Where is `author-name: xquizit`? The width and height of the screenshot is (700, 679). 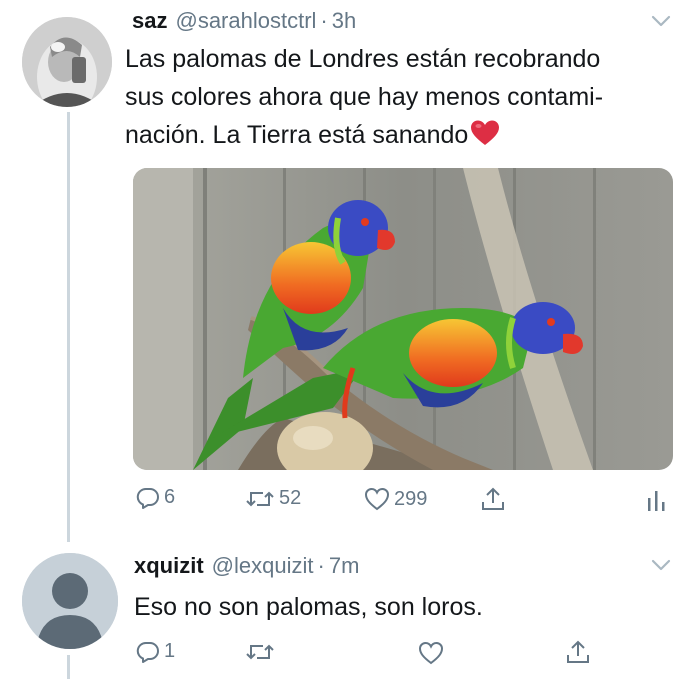
author-name: xquizit is located at coordinates (169, 566).